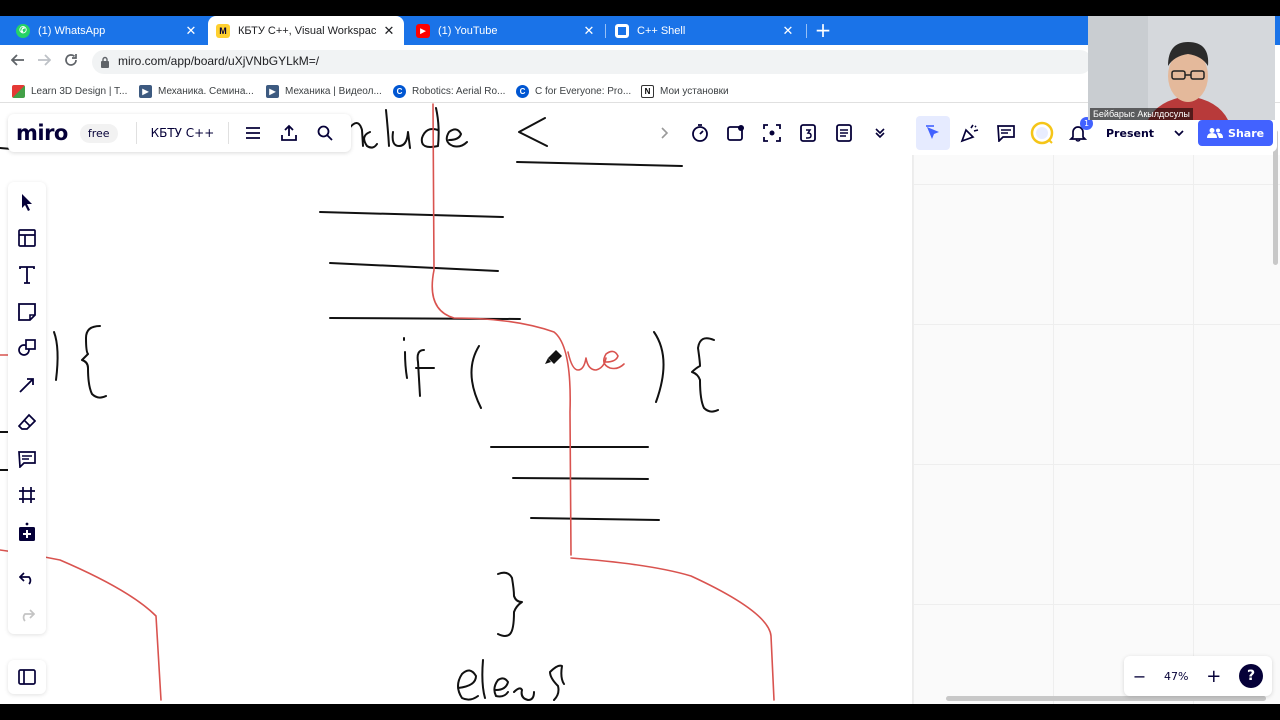 The height and width of the screenshot is (720, 1280). I want to click on chevron-right-icon, so click(664, 133).